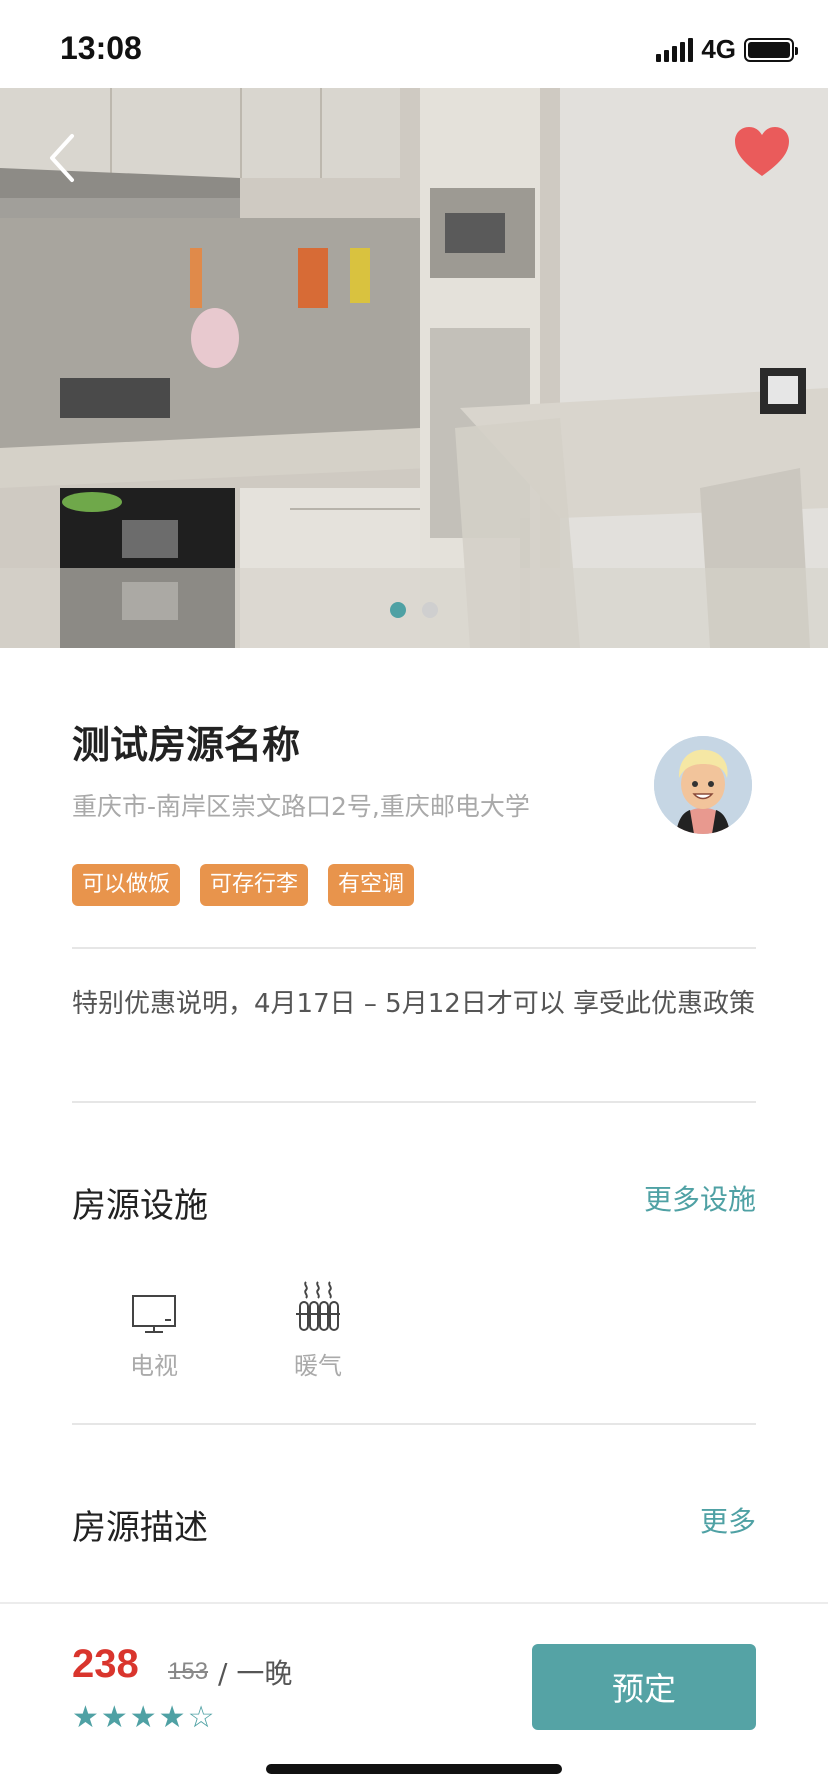  What do you see at coordinates (414, 1769) in the screenshot?
I see `home-indicator` at bounding box center [414, 1769].